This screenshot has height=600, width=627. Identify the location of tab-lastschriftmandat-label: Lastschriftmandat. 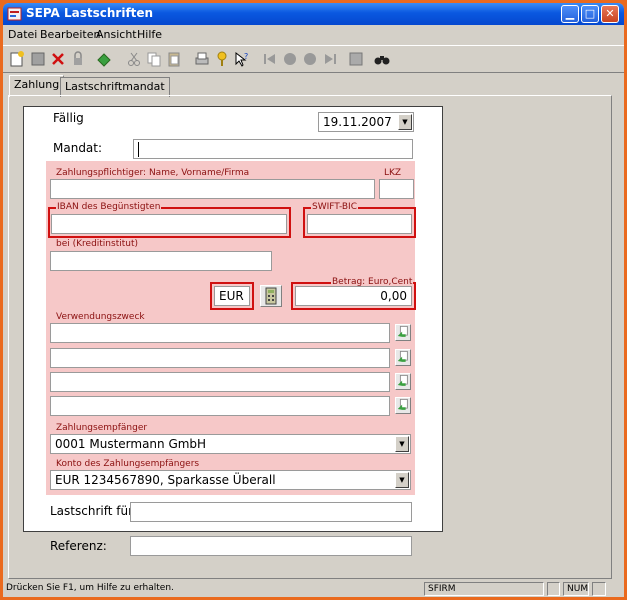
(115, 86).